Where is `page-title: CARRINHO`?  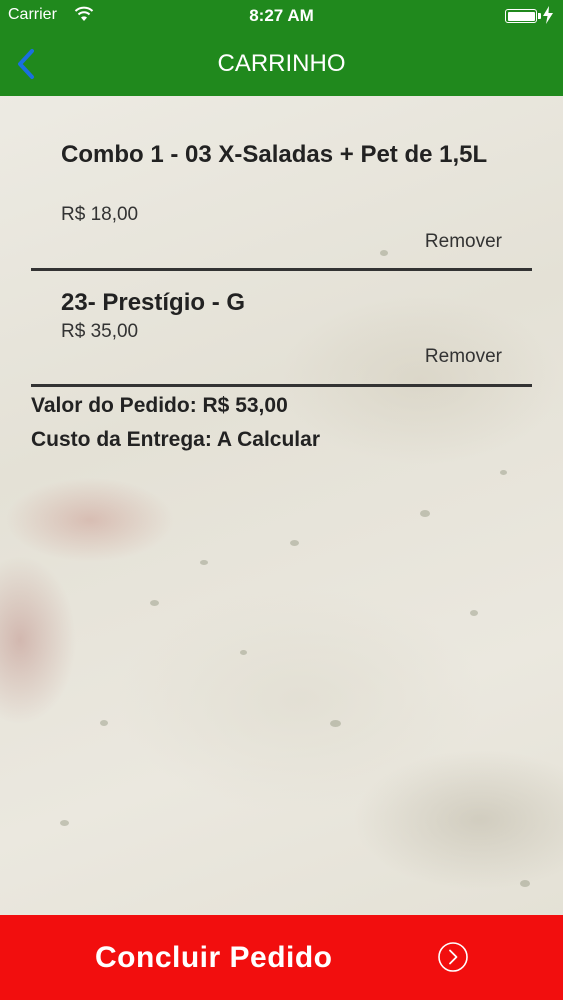 page-title: CARRINHO is located at coordinates (281, 63).